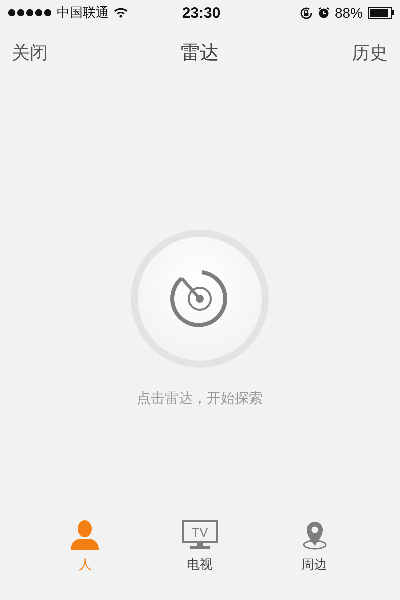 This screenshot has height=600, width=400. I want to click on tab-item: 周边, so click(314, 547).